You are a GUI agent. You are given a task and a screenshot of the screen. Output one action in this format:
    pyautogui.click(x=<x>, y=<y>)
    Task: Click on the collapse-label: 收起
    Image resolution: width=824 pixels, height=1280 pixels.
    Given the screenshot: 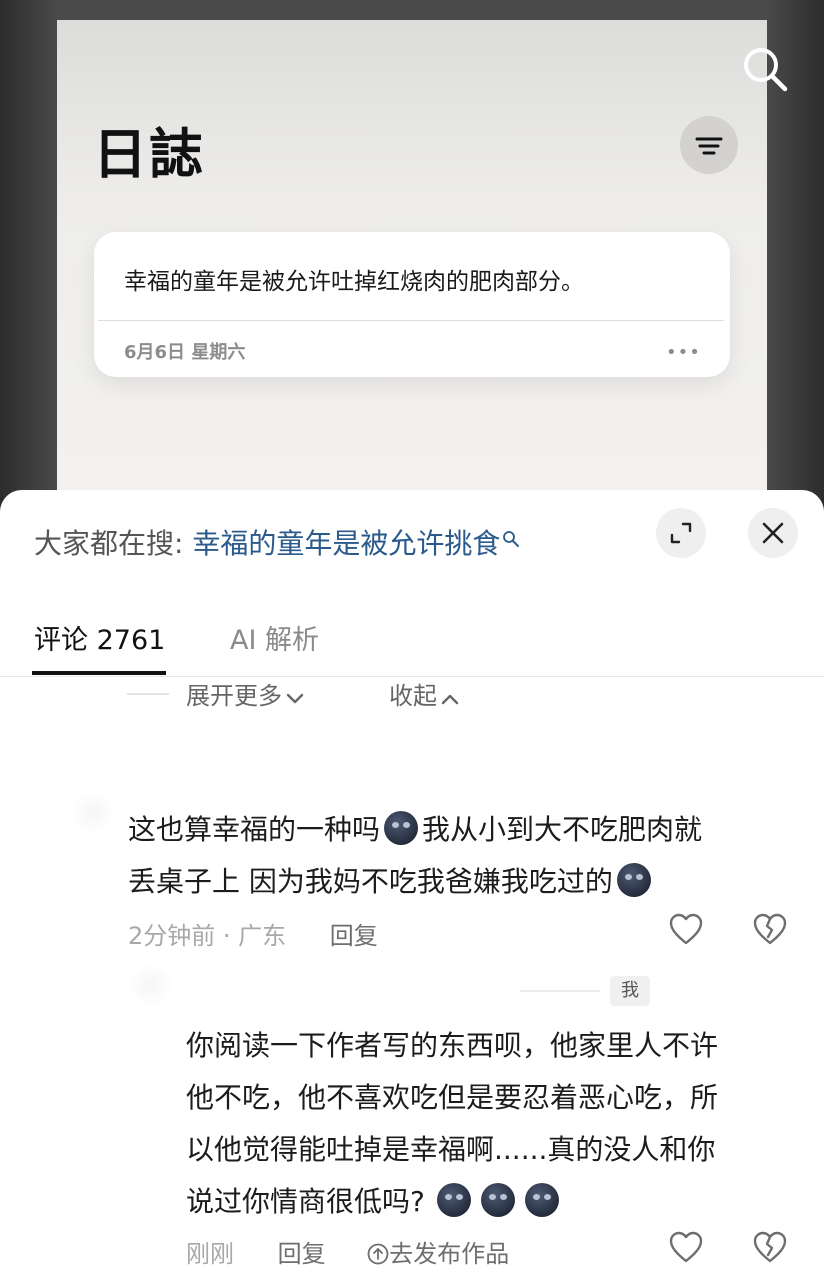 What is the action you would take?
    pyautogui.click(x=413, y=696)
    